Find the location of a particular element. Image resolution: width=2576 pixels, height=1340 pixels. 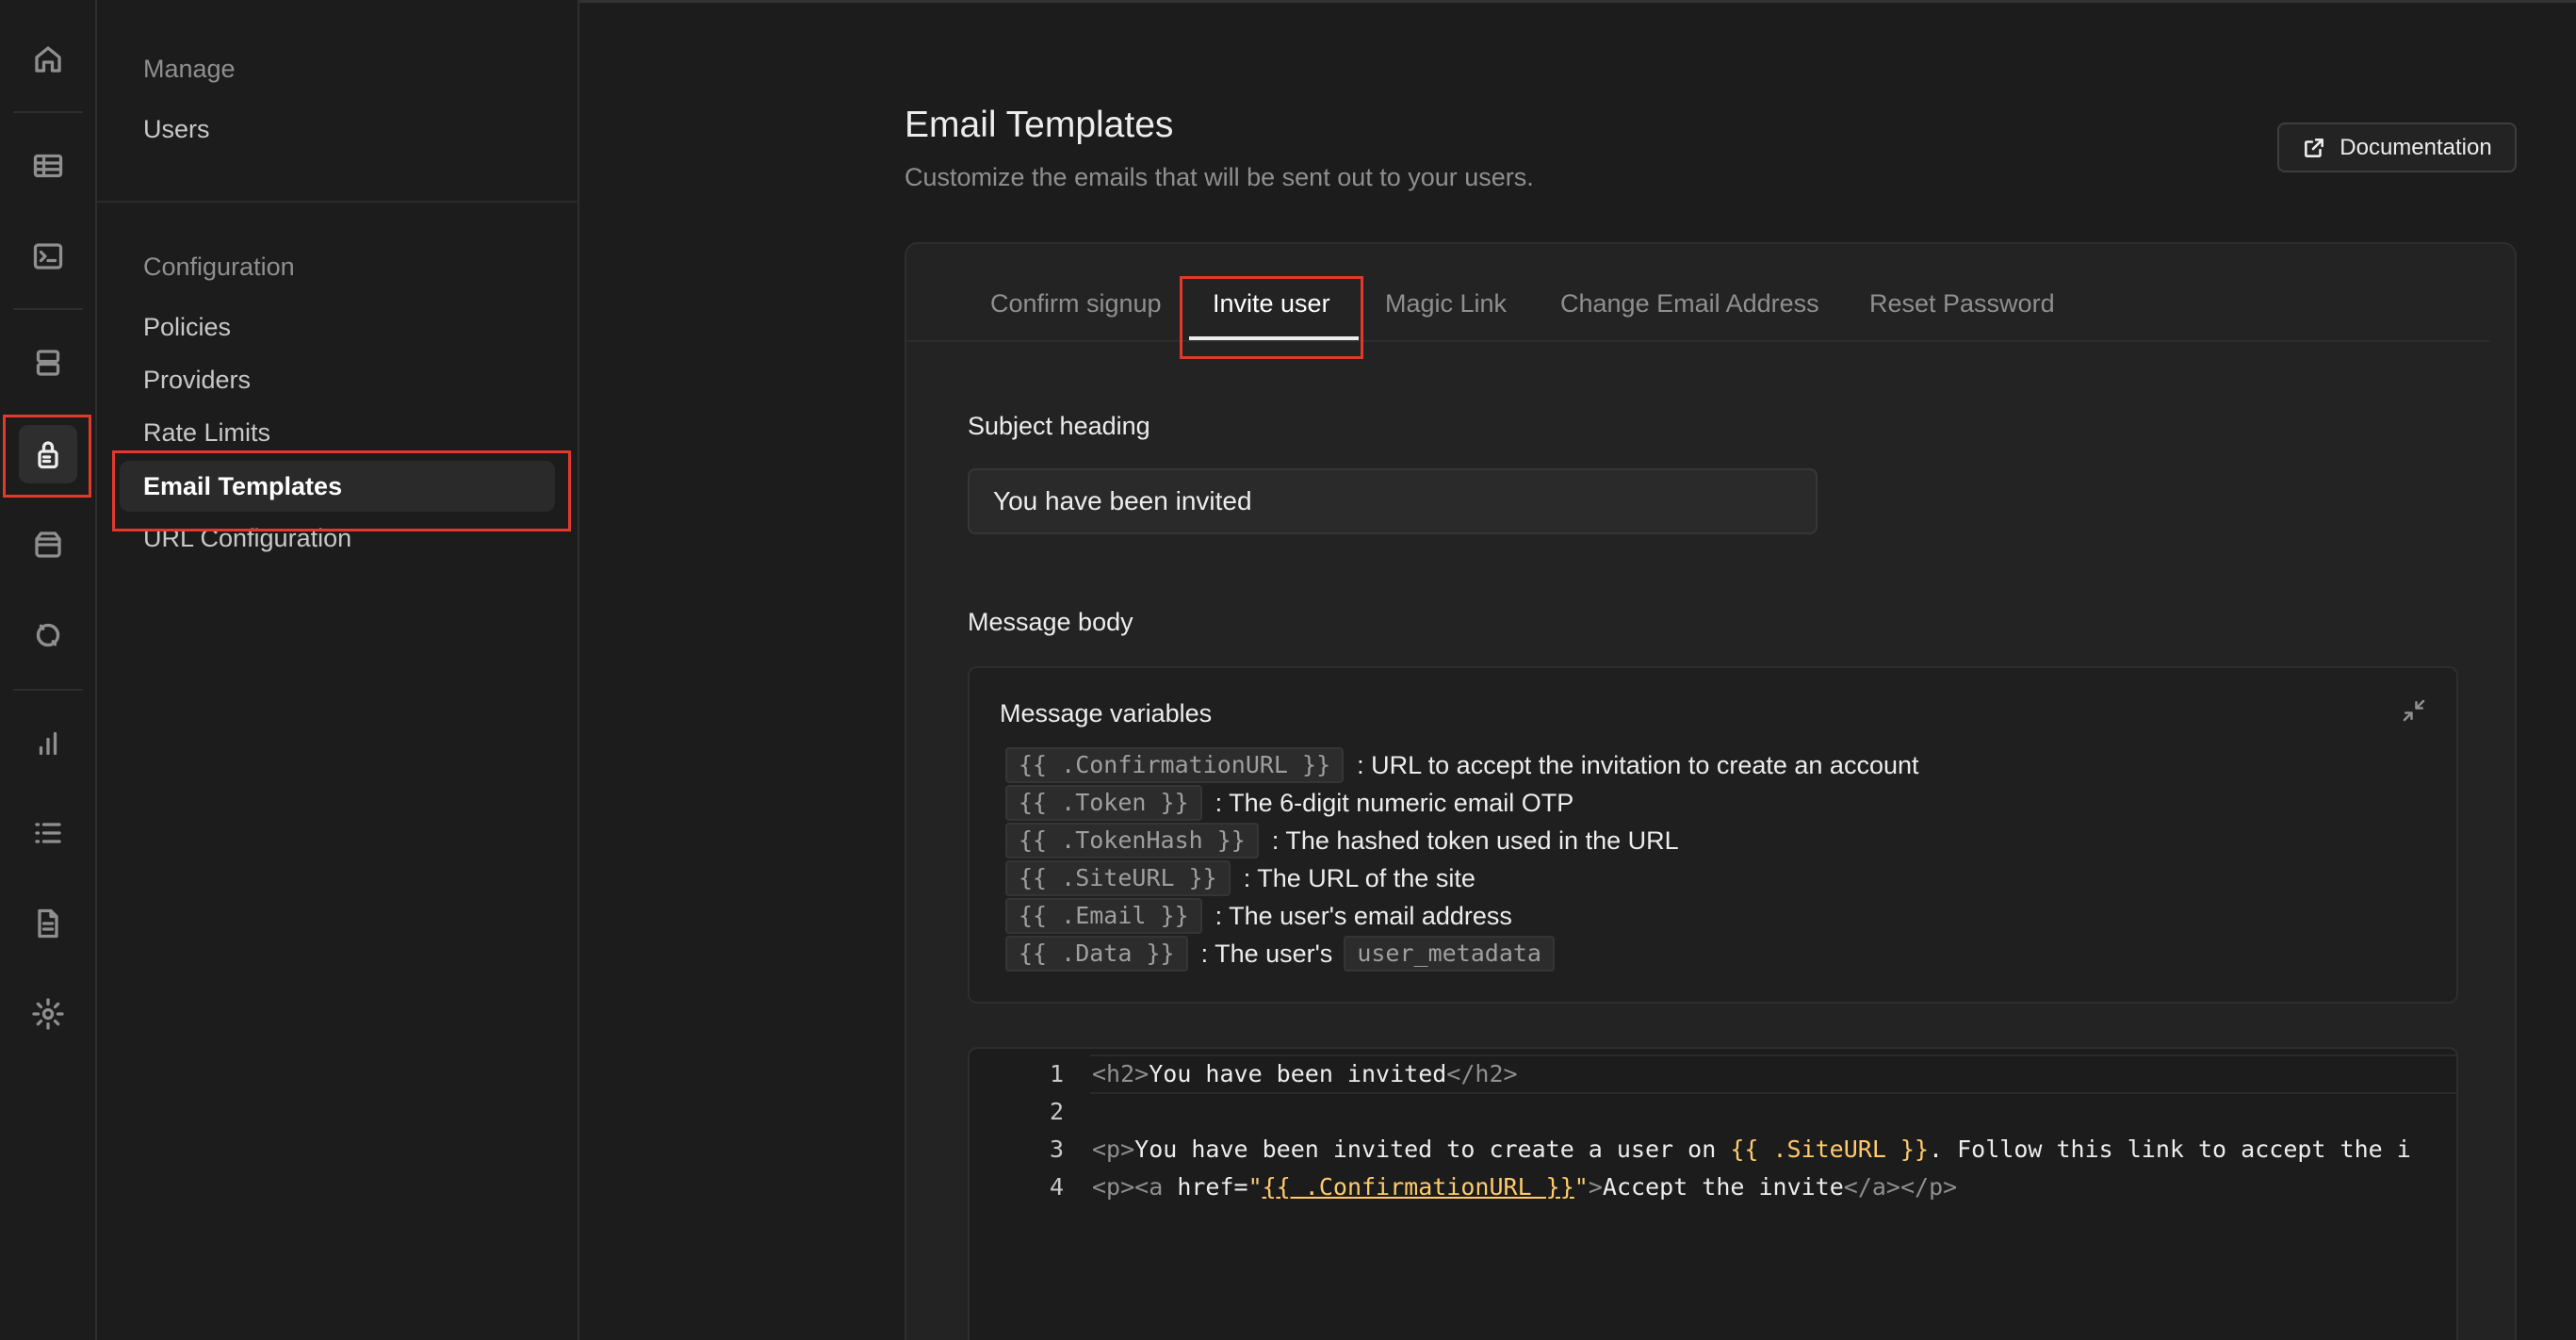

variable-code: {{ .SiteURL }} is located at coordinates (1118, 878).